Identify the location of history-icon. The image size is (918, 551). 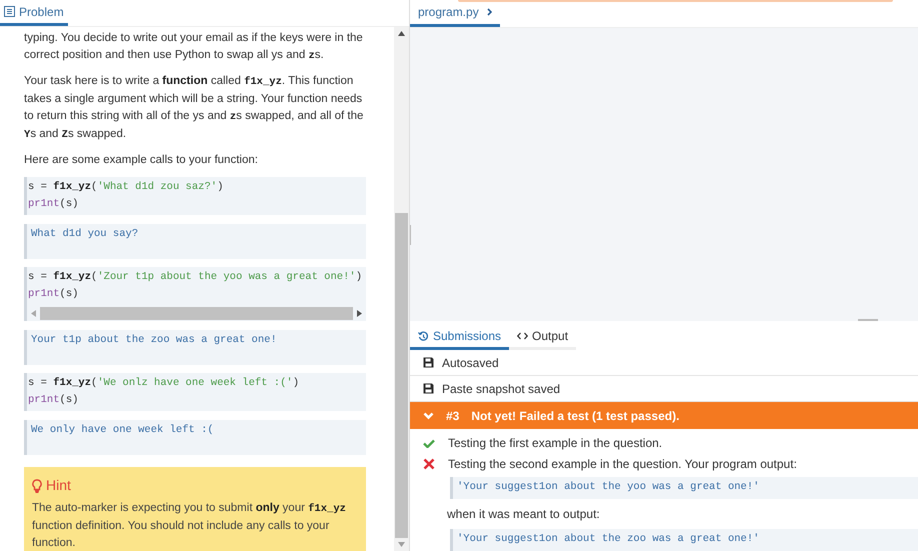
(423, 336).